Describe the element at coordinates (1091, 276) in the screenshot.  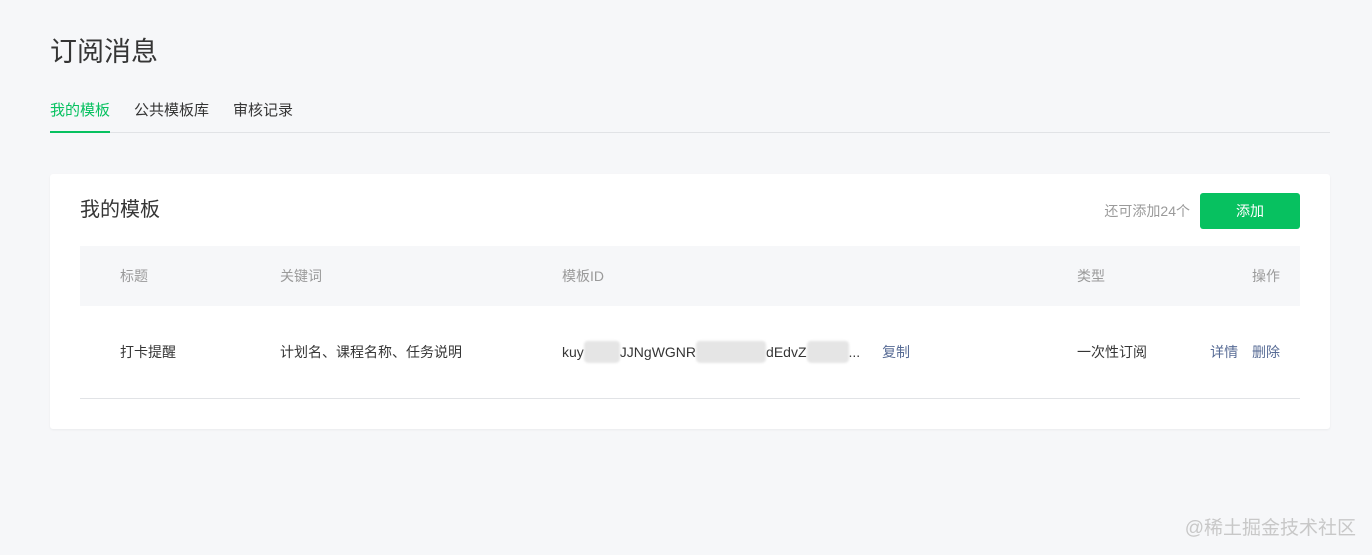
I see `header-type: 类型` at that location.